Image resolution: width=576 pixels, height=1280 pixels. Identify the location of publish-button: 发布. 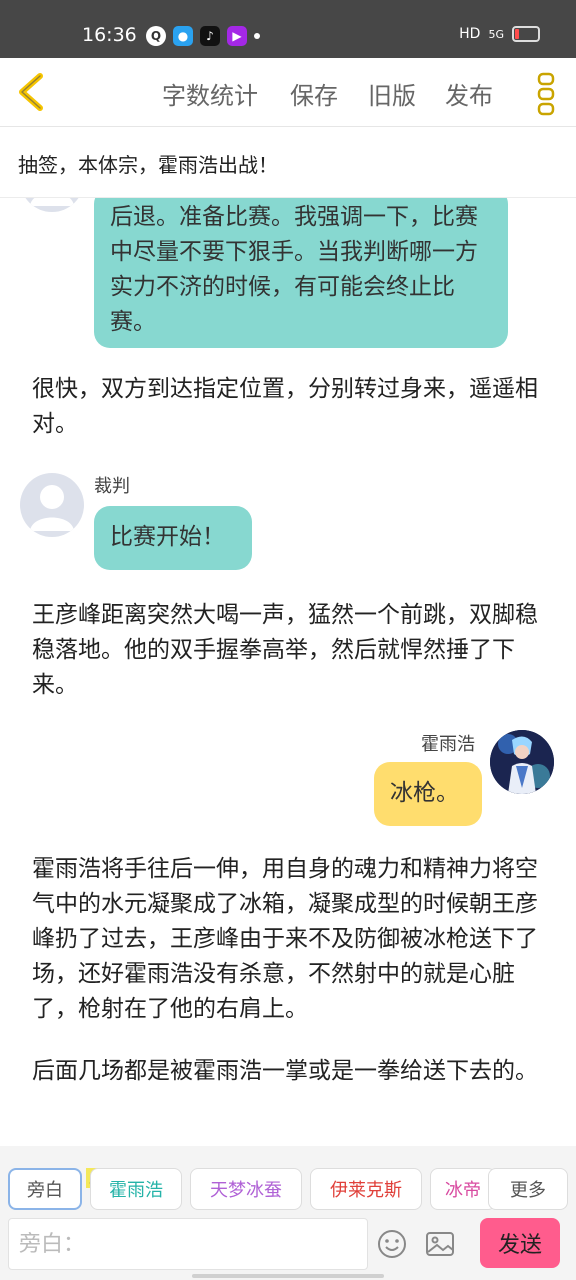
(469, 93).